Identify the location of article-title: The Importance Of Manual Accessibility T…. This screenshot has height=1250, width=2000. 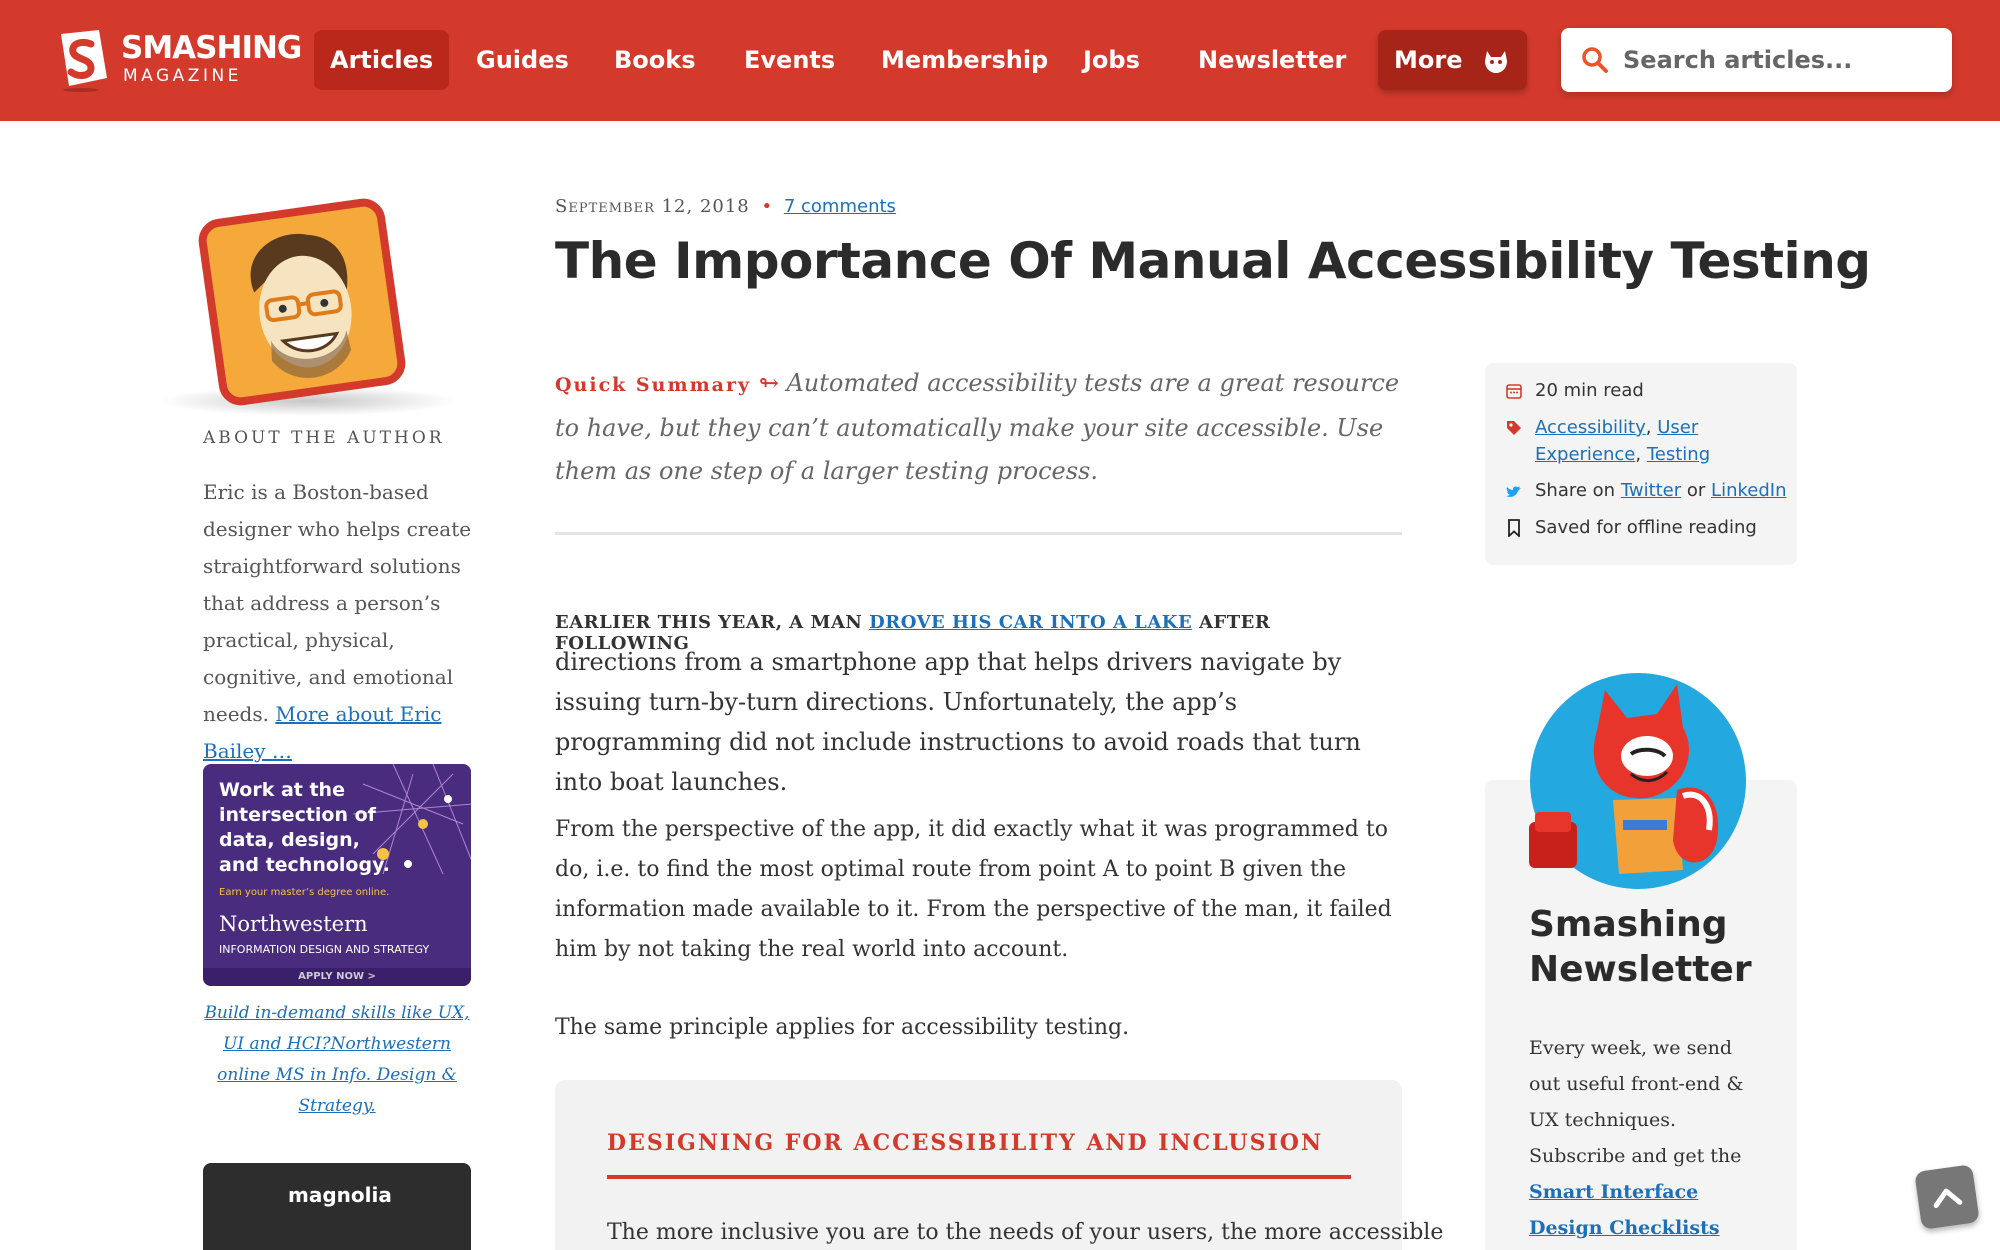
(1213, 261).